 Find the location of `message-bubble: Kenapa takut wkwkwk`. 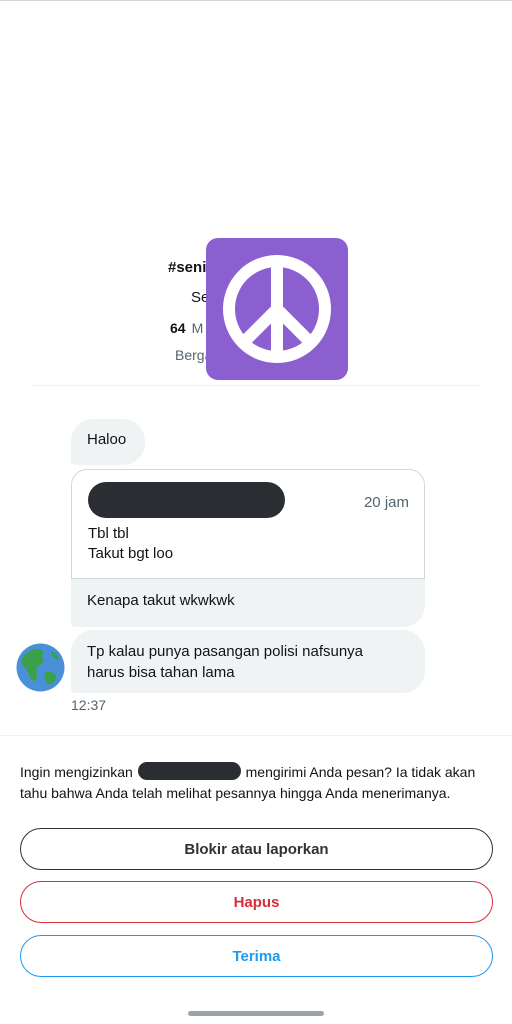

message-bubble: Kenapa takut wkwkwk is located at coordinates (248, 603).